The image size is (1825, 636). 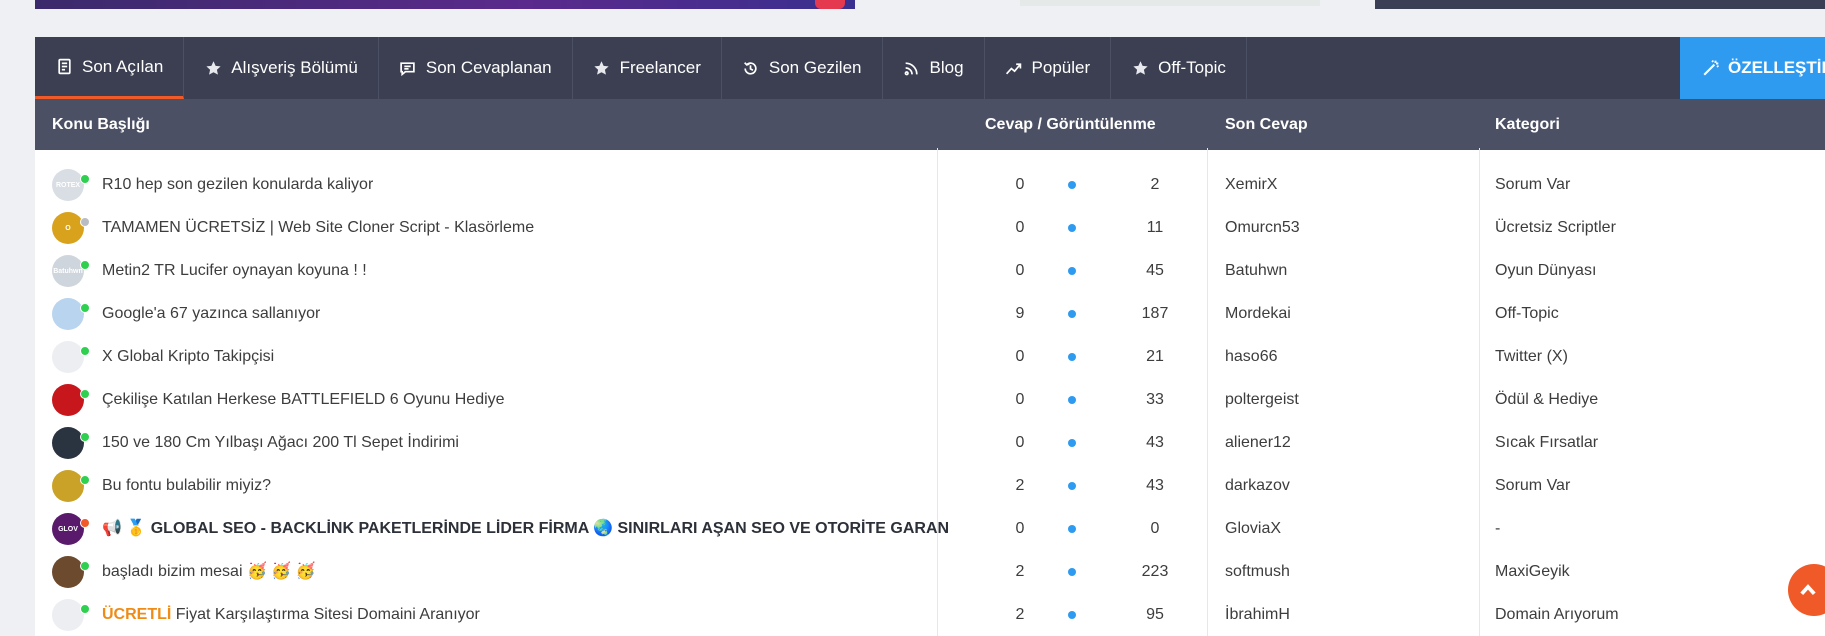 What do you see at coordinates (1253, 528) in the screenshot?
I see `last-reply-user-link: GloviaX` at bounding box center [1253, 528].